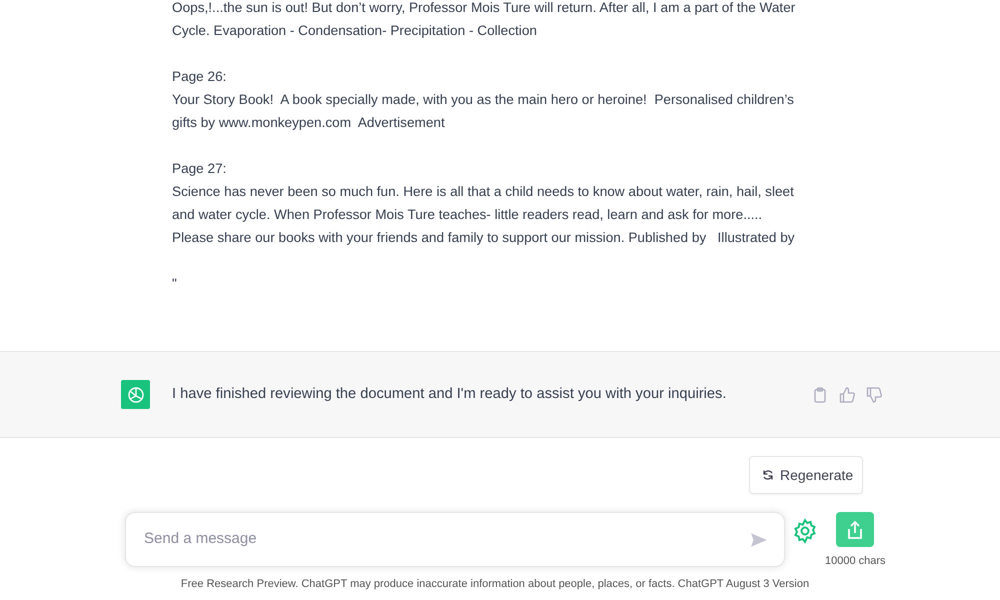 The image size is (1000, 600). Describe the element at coordinates (450, 394) in the screenshot. I see `assistant-message-text: I have finished reviewing the document and I'm ready to assist you with your inquiries.` at that location.